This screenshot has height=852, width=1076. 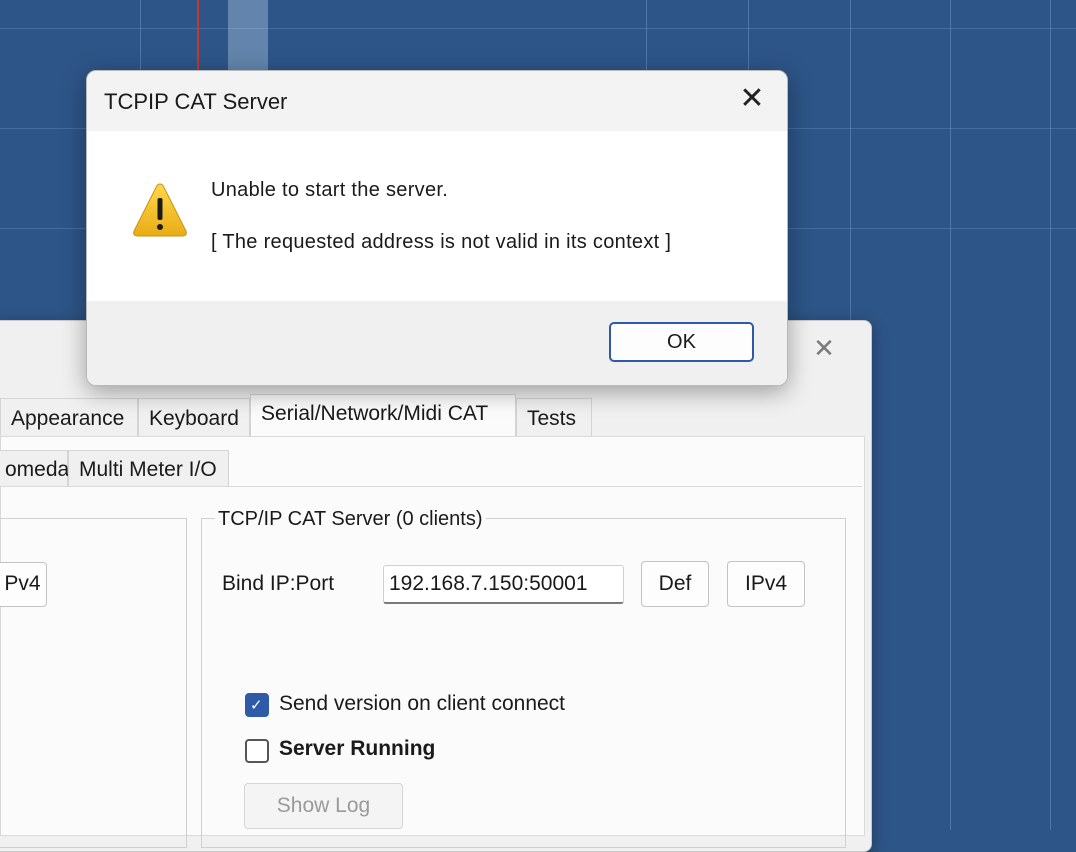 What do you see at coordinates (148, 468) in the screenshot?
I see `subtab-multi-meter-io: Multi Meter I/O` at bounding box center [148, 468].